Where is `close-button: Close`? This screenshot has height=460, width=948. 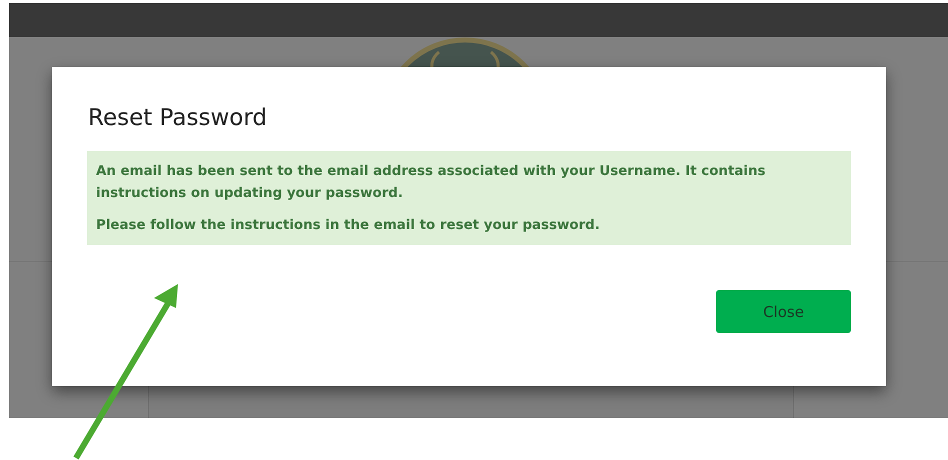 close-button: Close is located at coordinates (783, 311).